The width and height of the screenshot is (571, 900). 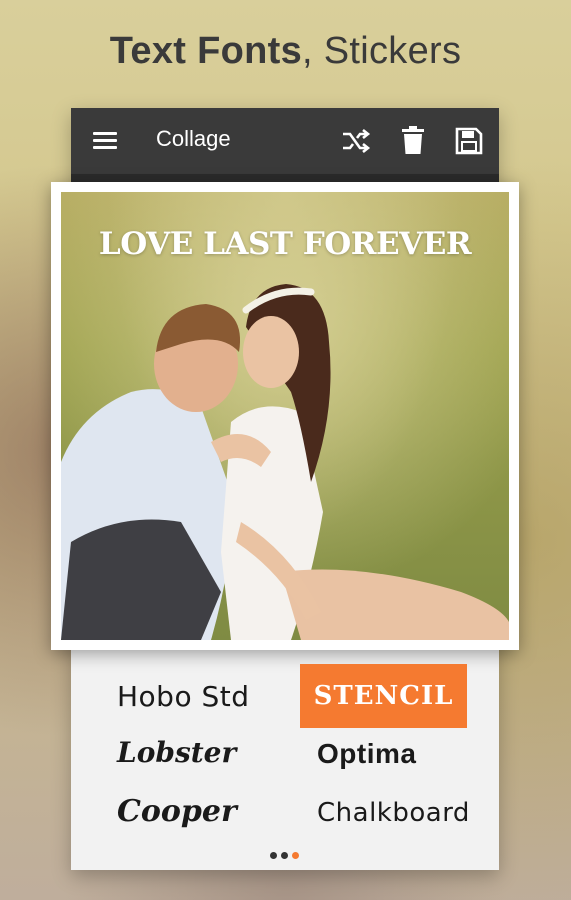 I want to click on save-icon, so click(x=469, y=141).